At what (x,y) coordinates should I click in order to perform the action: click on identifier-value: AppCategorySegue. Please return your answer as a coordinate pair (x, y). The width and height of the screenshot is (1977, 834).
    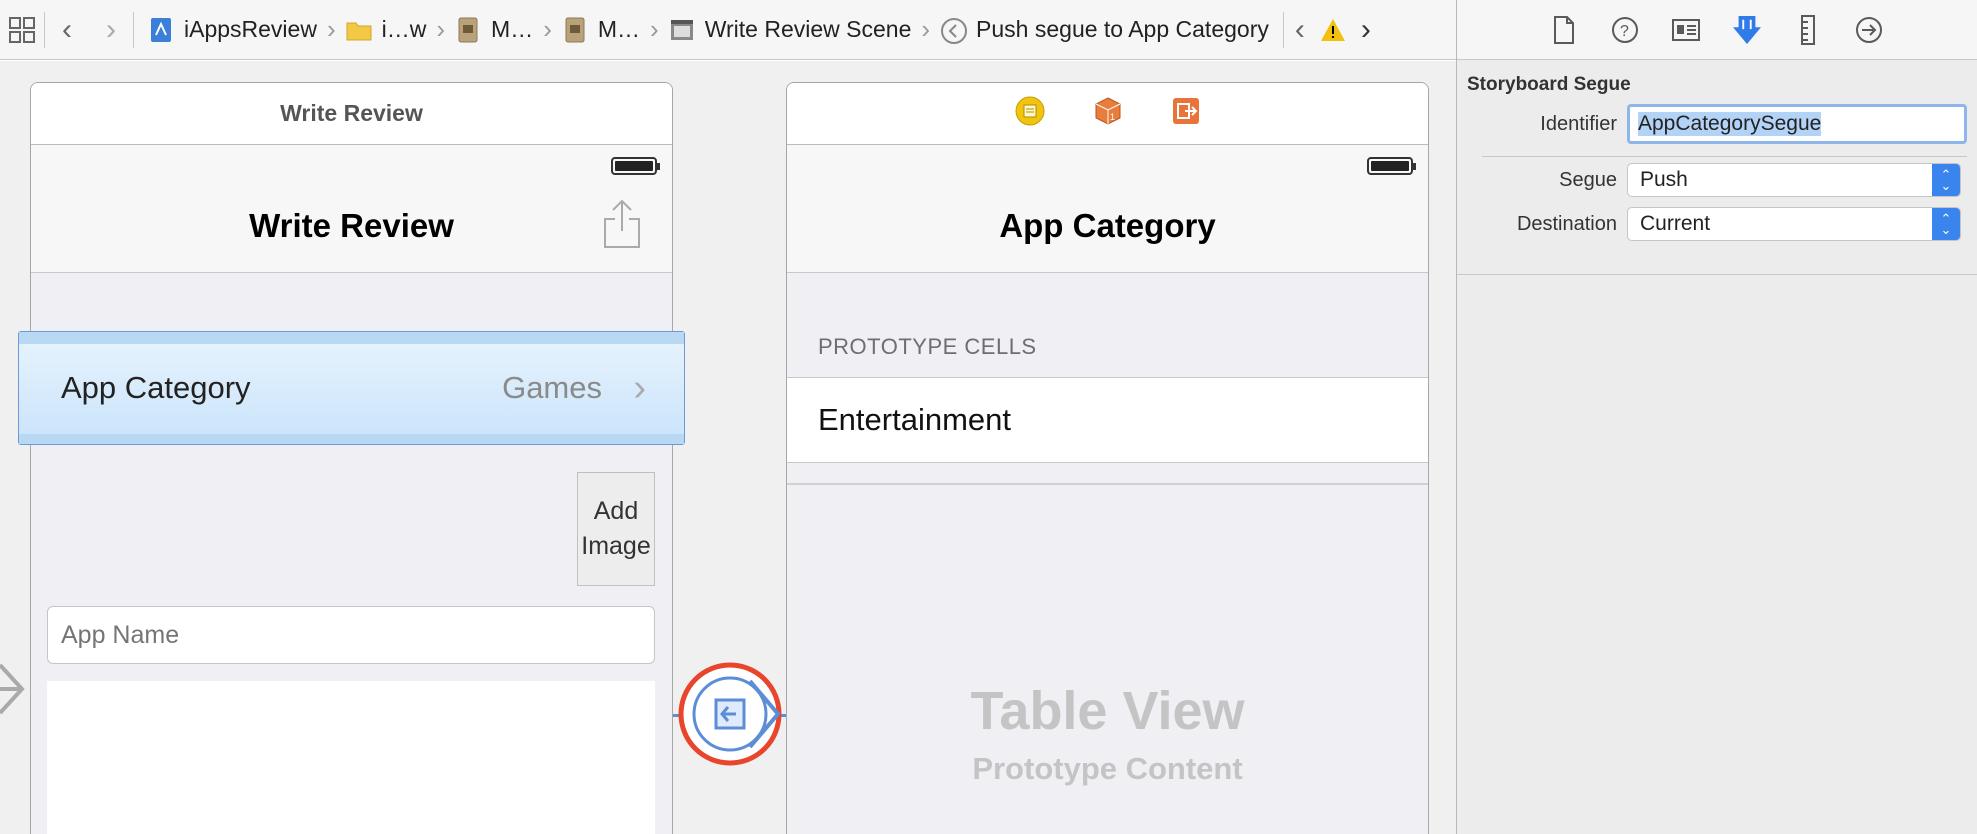
    Looking at the image, I should click on (1730, 124).